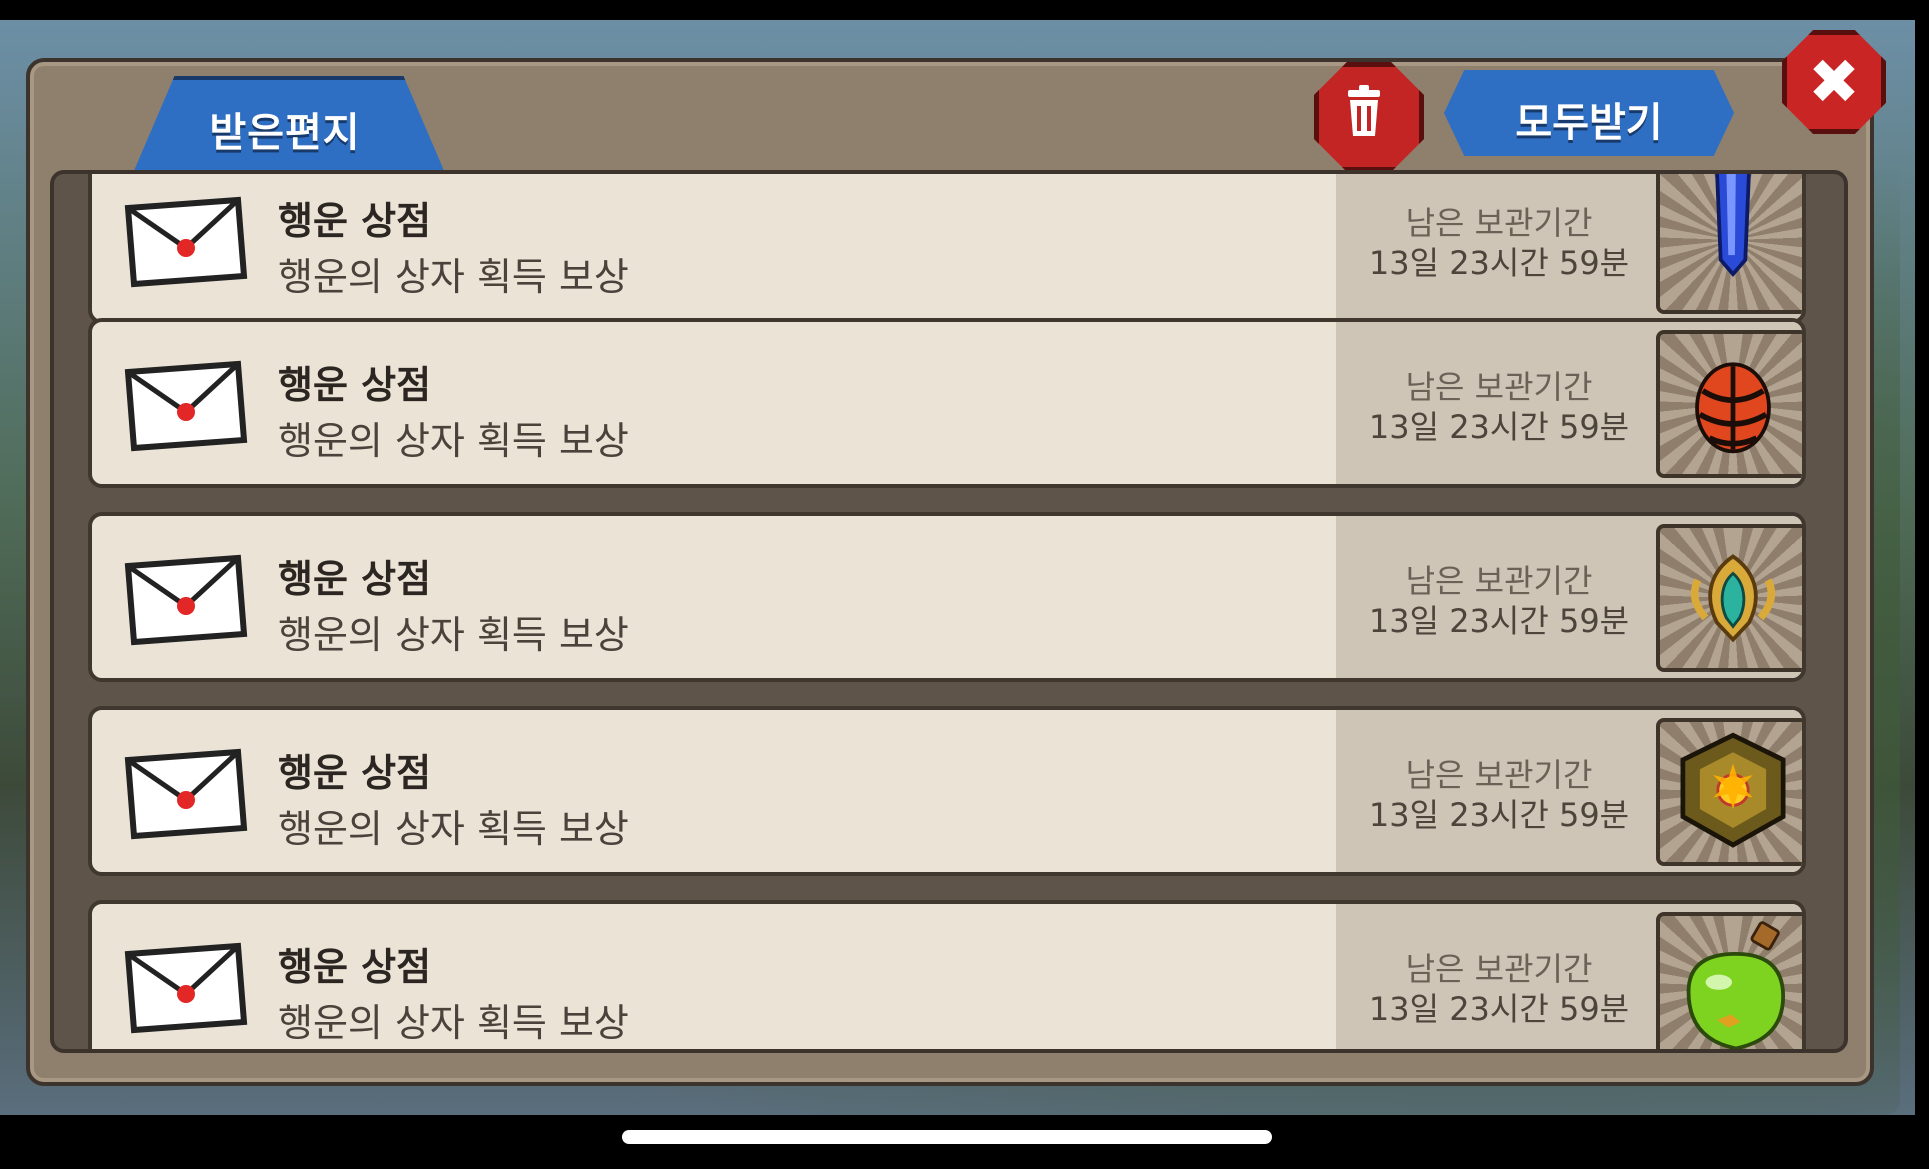 Image resolution: width=1929 pixels, height=1169 pixels. I want to click on home-indicator, so click(947, 1137).